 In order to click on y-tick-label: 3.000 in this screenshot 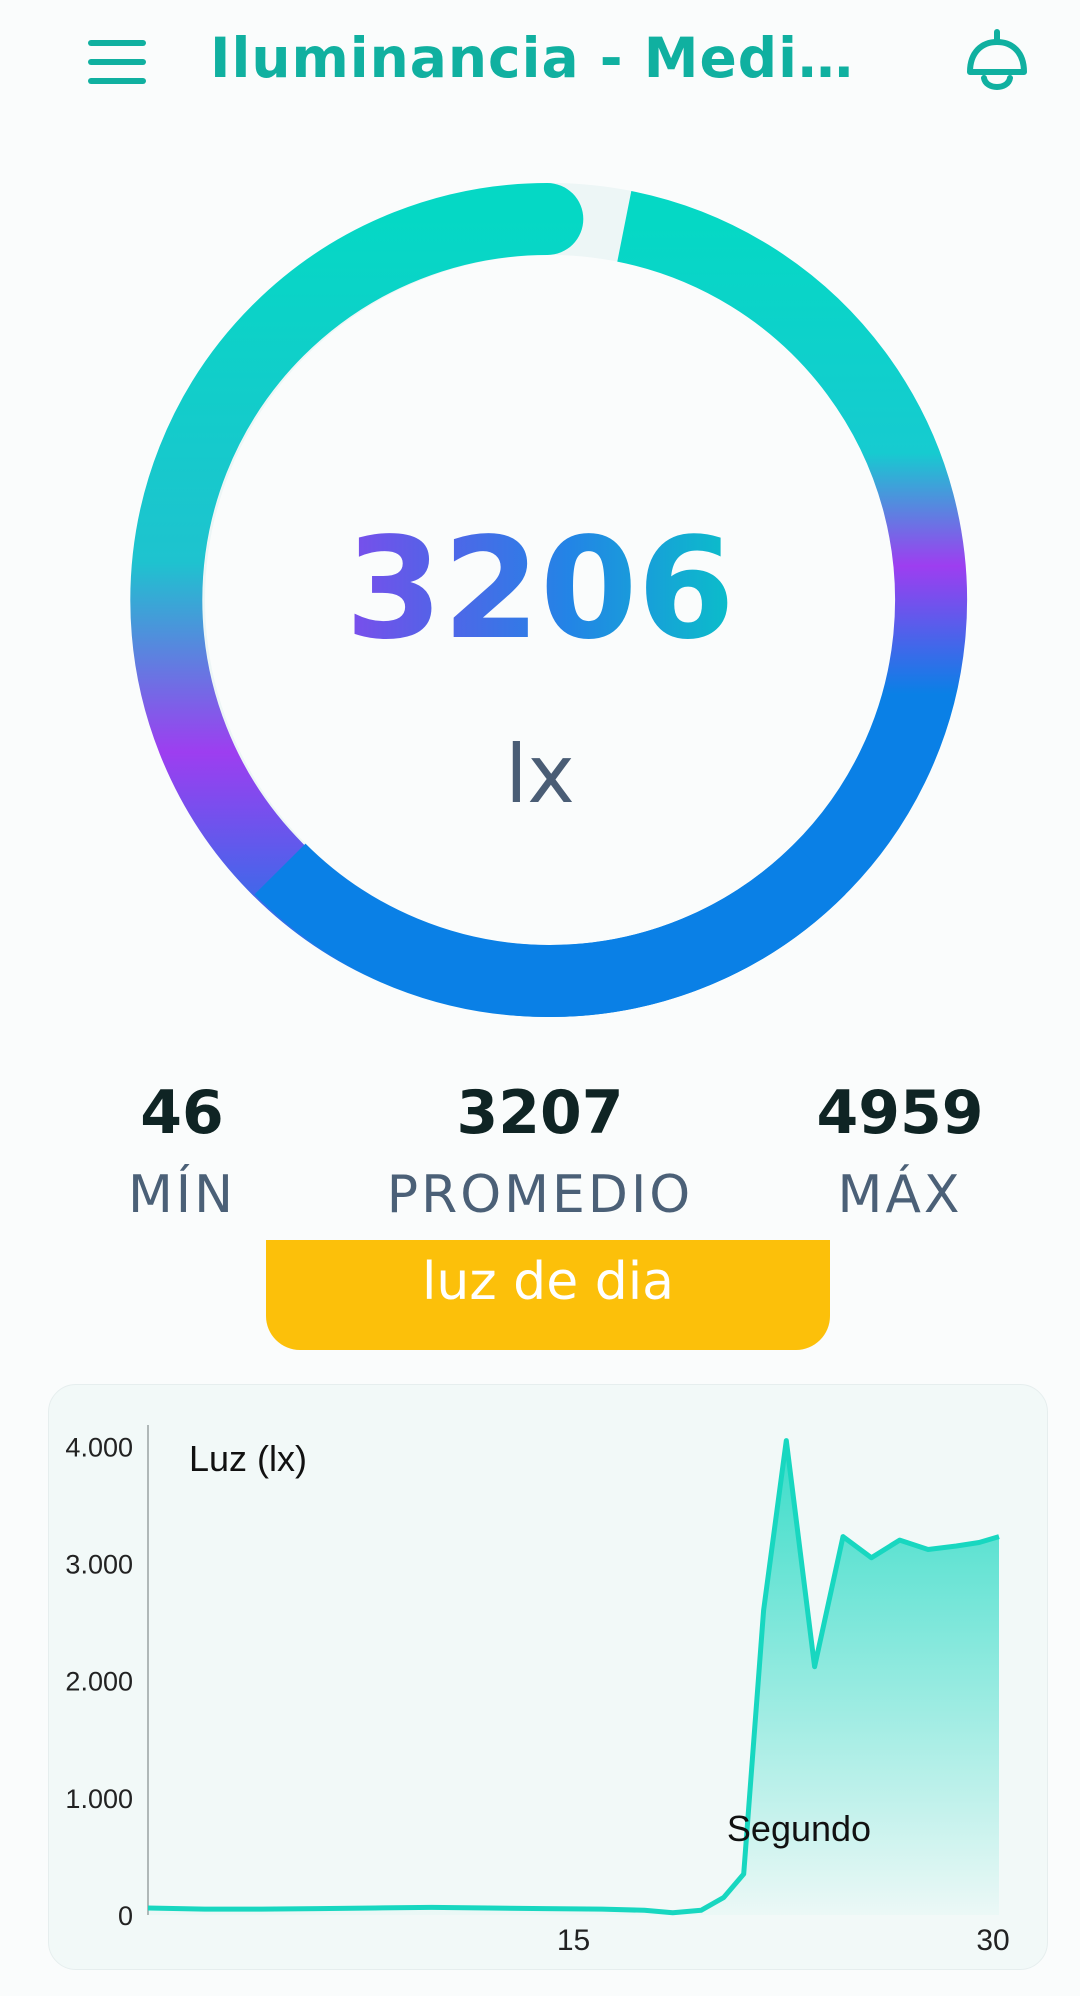, I will do `click(99, 1565)`.